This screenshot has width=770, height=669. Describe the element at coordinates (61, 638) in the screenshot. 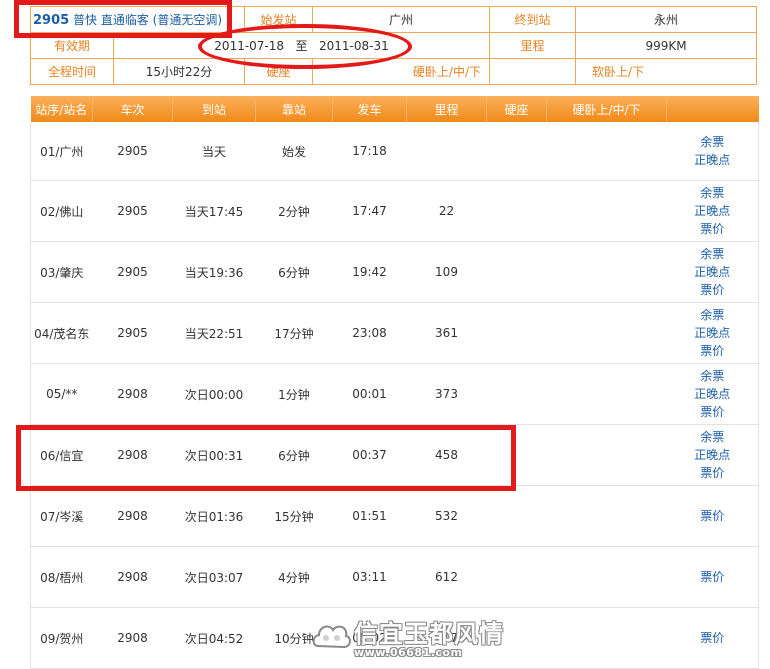

I see `station-name: 09/贺州` at that location.